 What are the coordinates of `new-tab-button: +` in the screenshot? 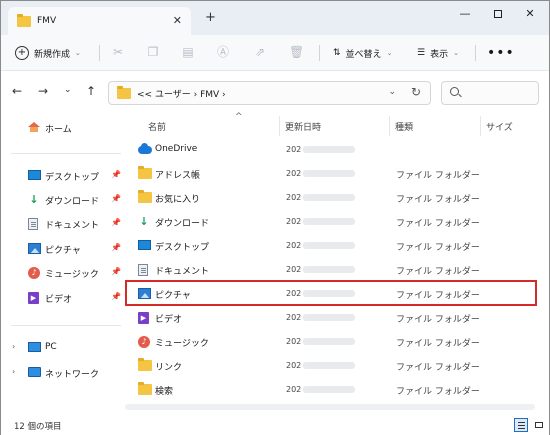 It's located at (210, 17).